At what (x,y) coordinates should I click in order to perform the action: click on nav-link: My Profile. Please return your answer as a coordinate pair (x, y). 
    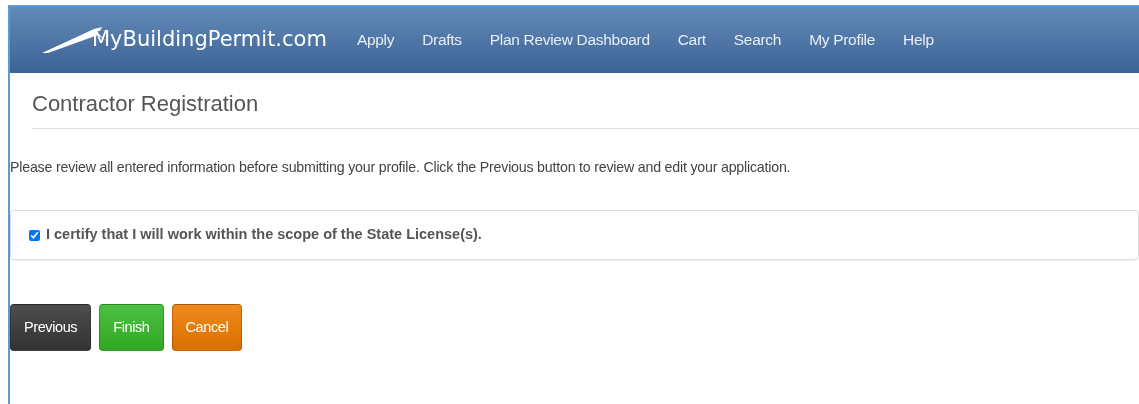
    Looking at the image, I should click on (842, 40).